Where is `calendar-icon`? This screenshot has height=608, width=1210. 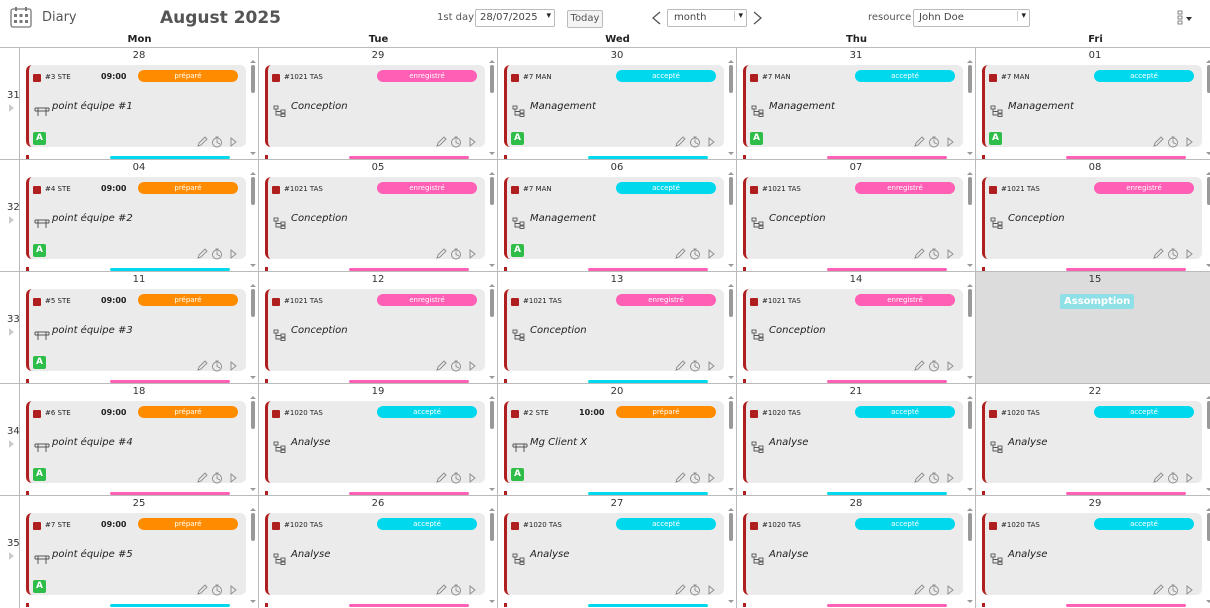 calendar-icon is located at coordinates (21, 17).